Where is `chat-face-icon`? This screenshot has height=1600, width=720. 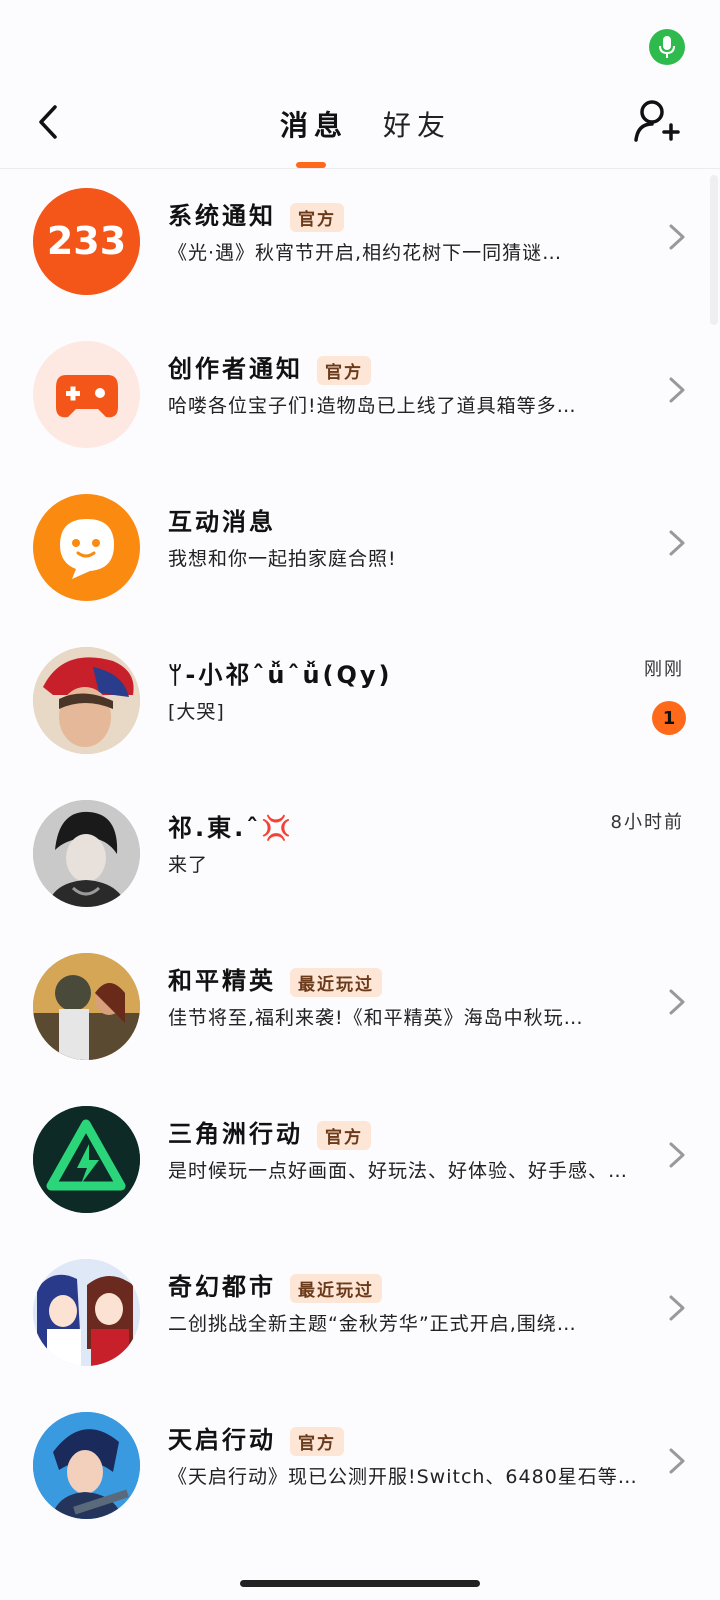 chat-face-icon is located at coordinates (86, 547).